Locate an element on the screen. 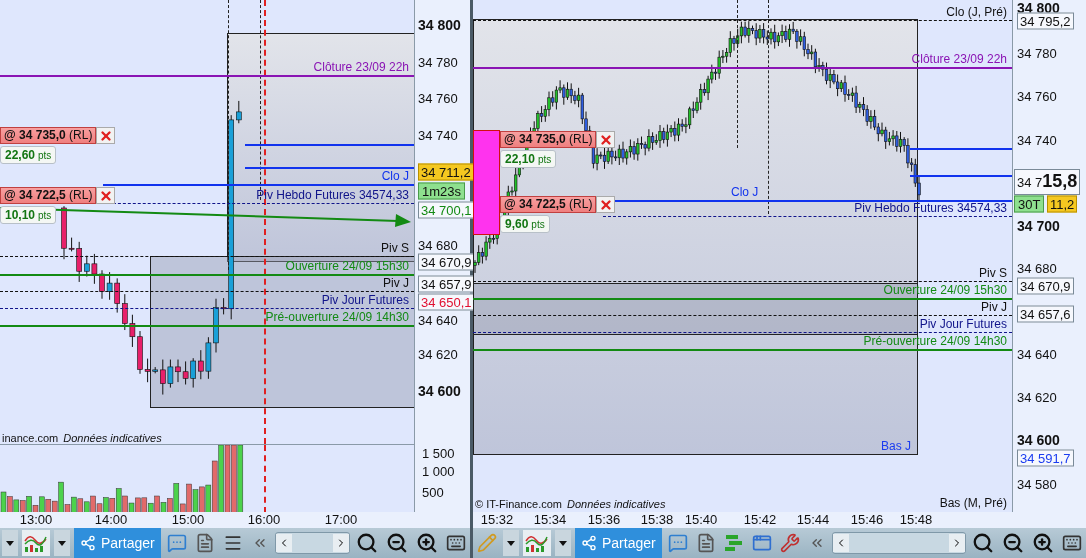  level-label: Pré-ouverture 24/09 14h30 is located at coordinates (337, 317).